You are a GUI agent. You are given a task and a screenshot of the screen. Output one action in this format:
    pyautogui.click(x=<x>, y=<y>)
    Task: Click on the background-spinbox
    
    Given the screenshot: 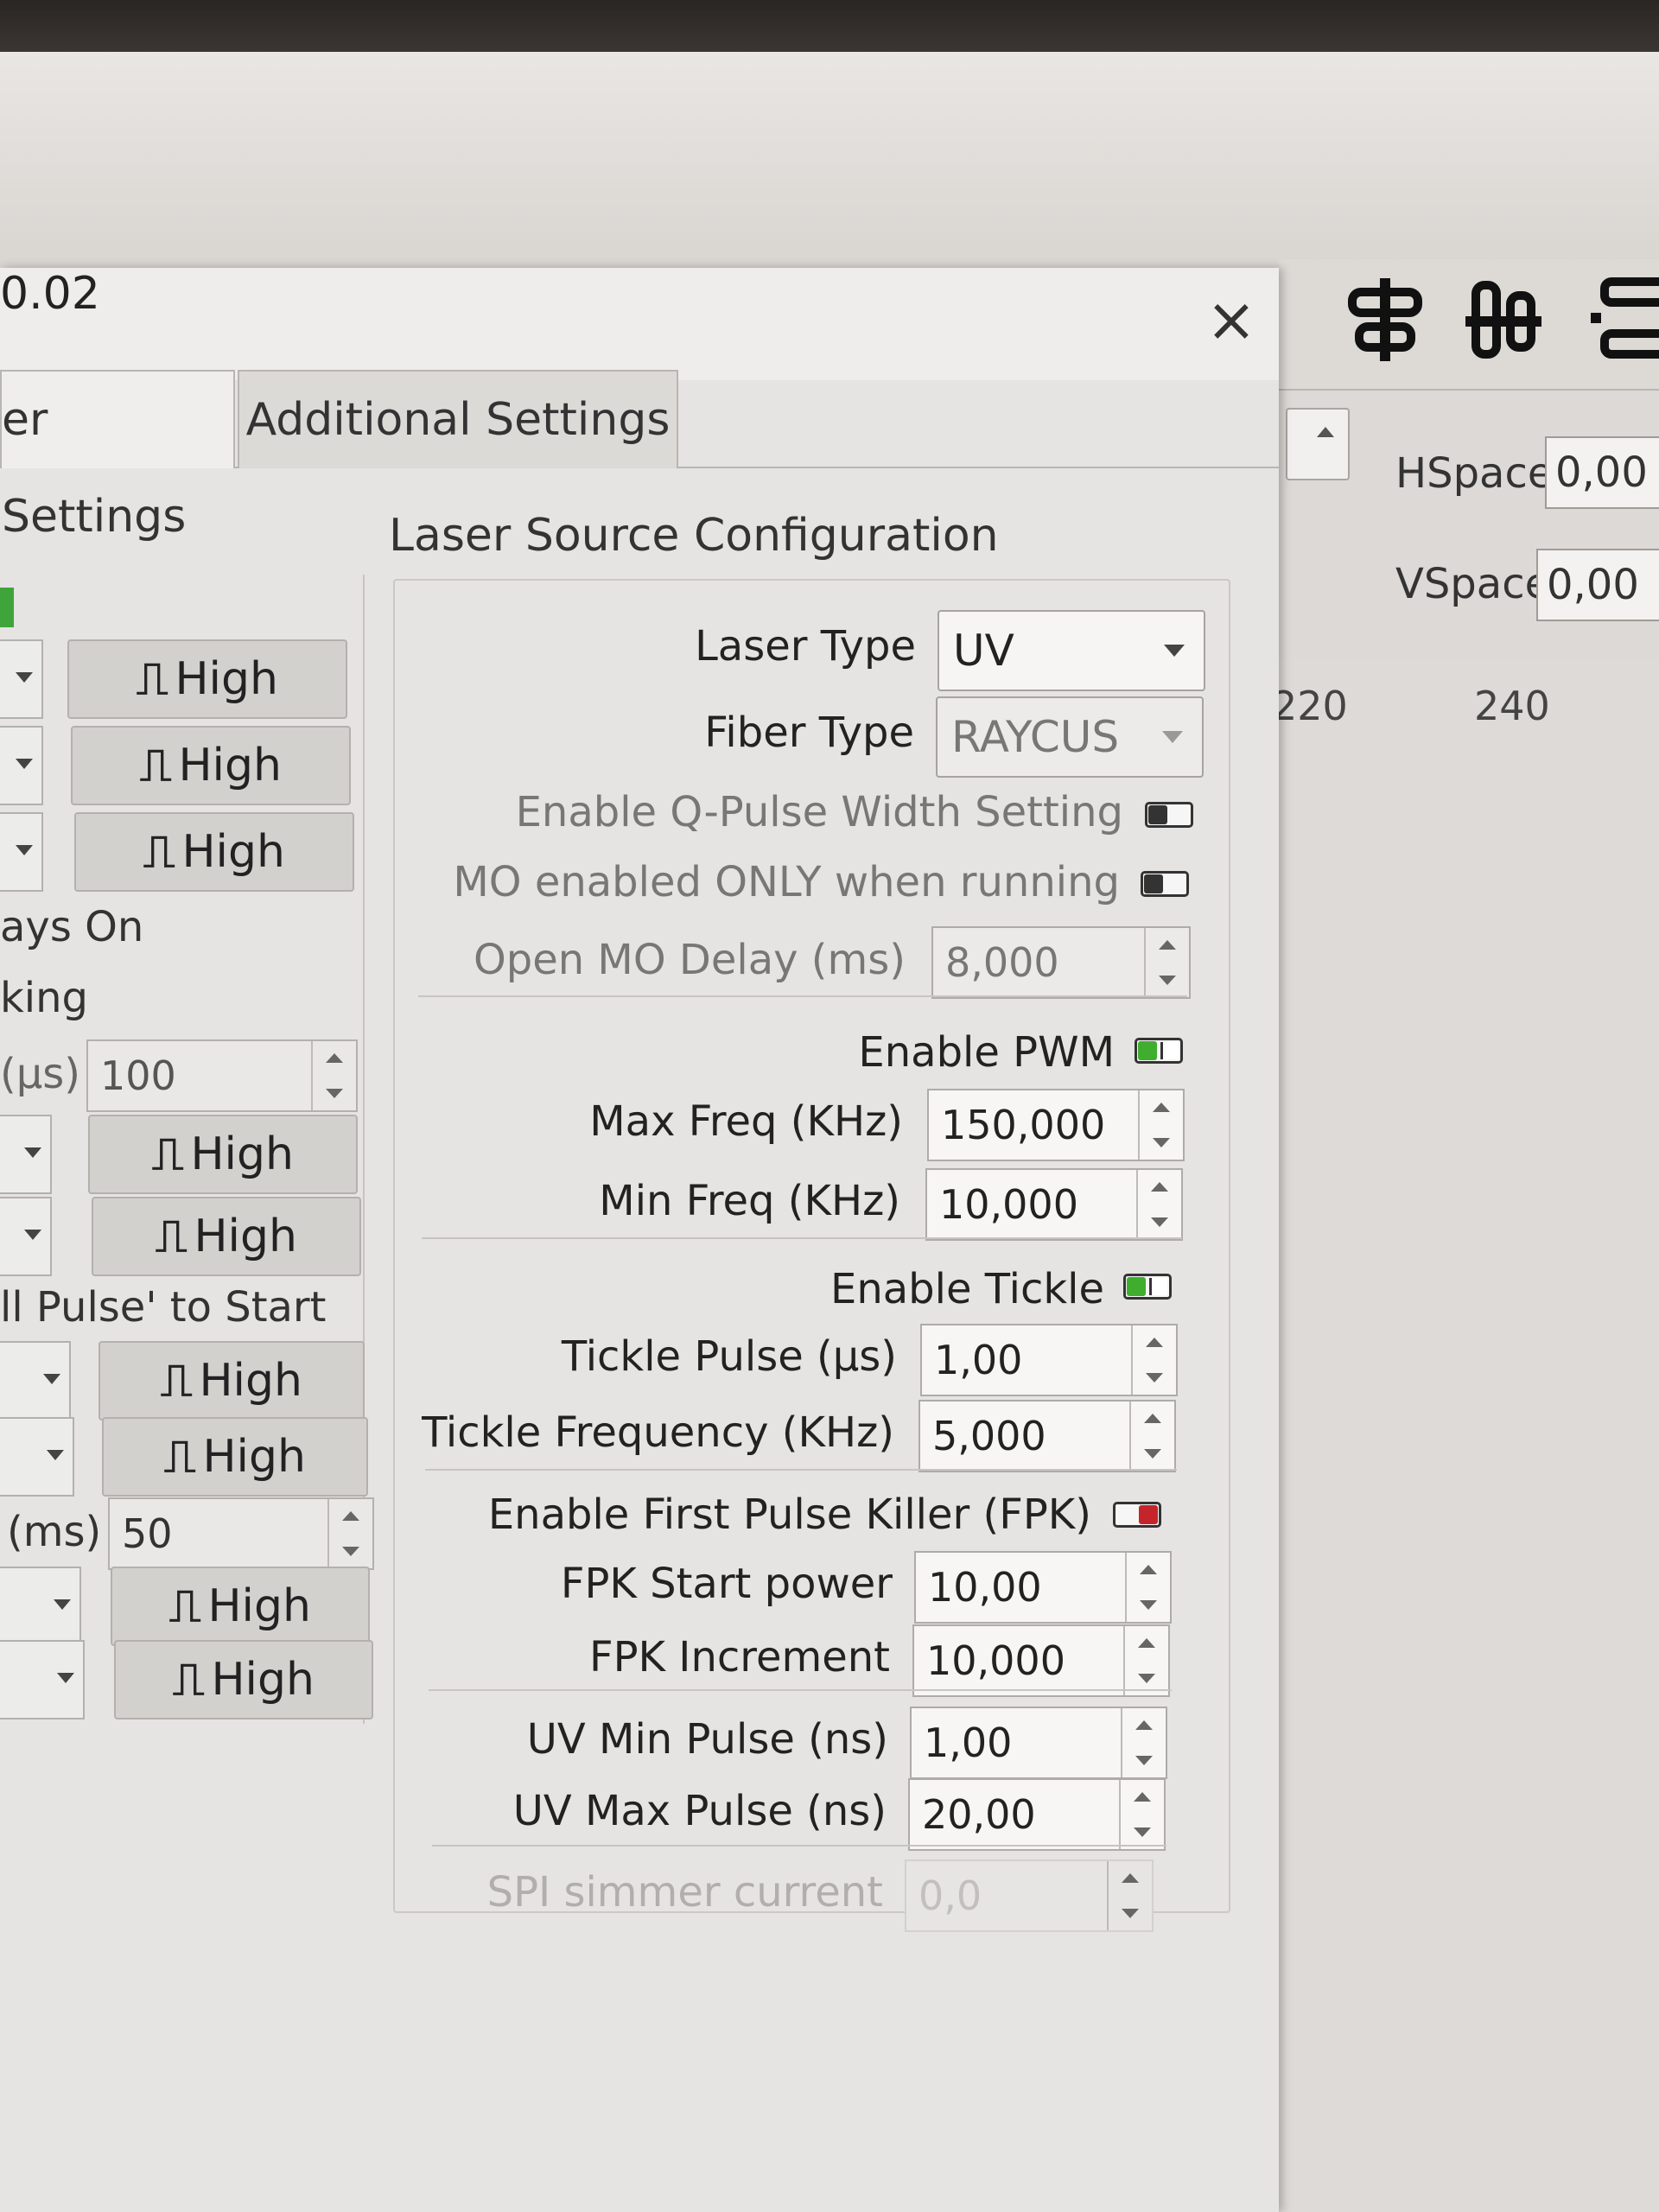 What is the action you would take?
    pyautogui.click(x=1318, y=444)
    